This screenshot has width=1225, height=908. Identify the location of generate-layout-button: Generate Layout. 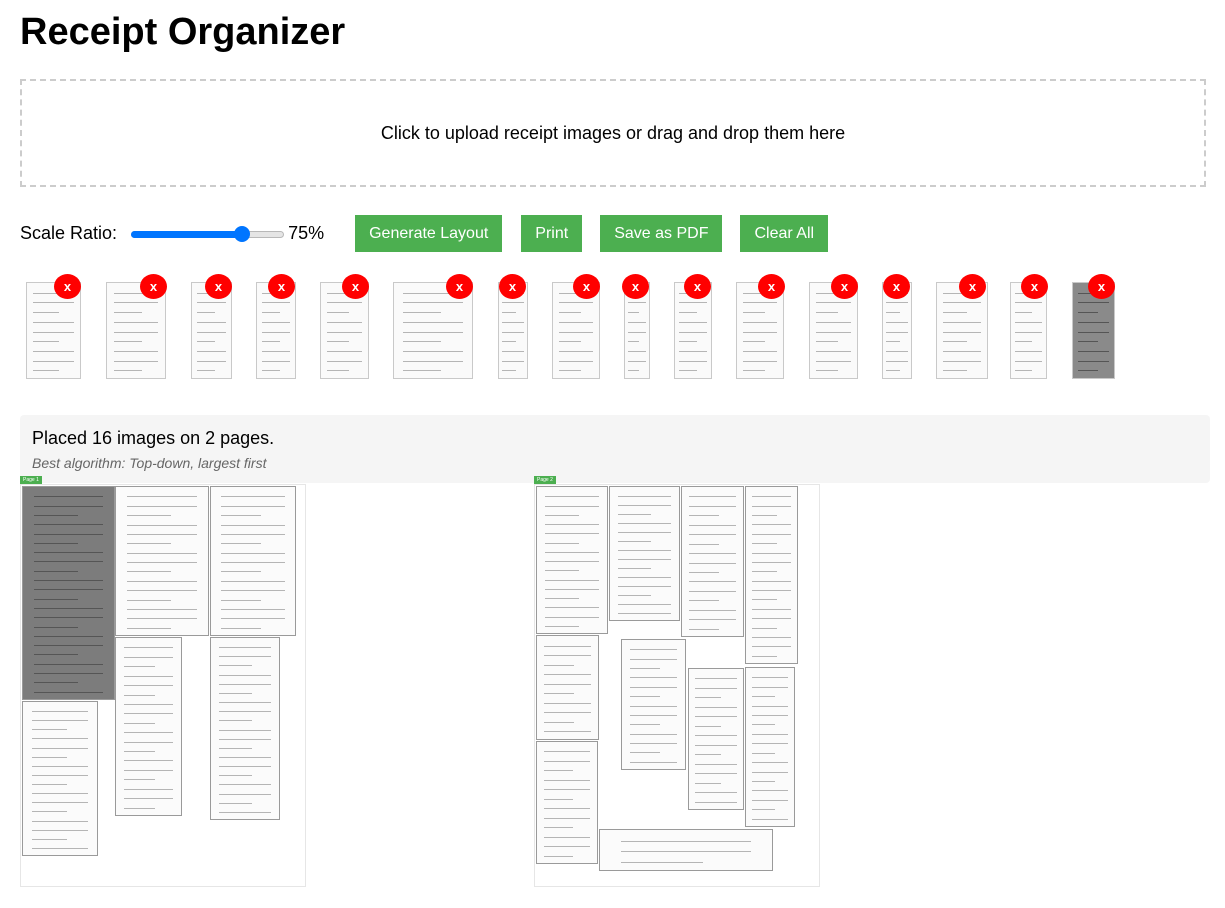
(429, 233).